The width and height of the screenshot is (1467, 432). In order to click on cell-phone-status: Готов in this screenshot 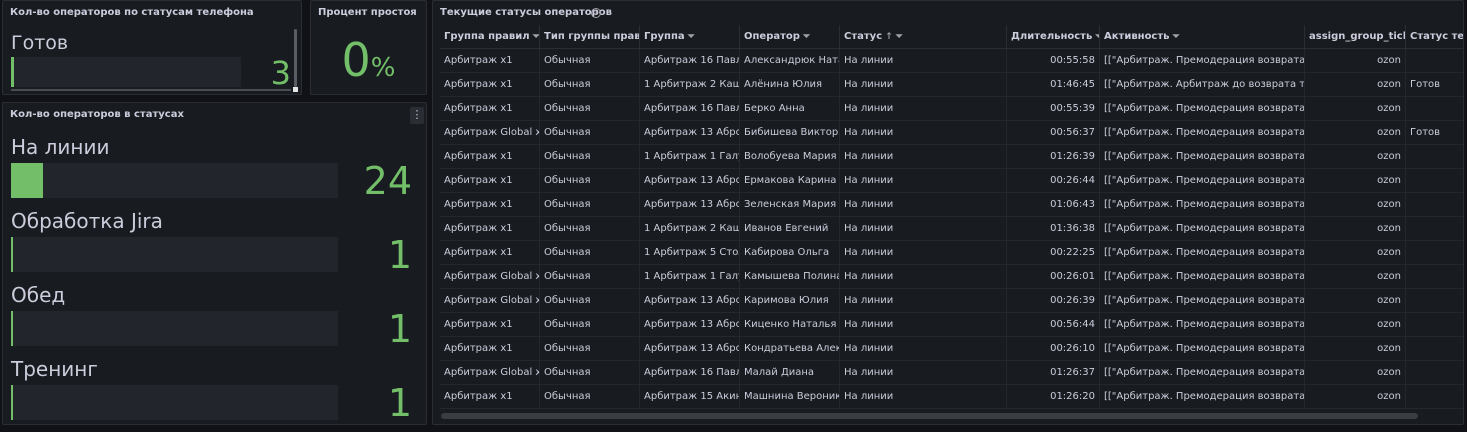, I will do `click(1434, 132)`.